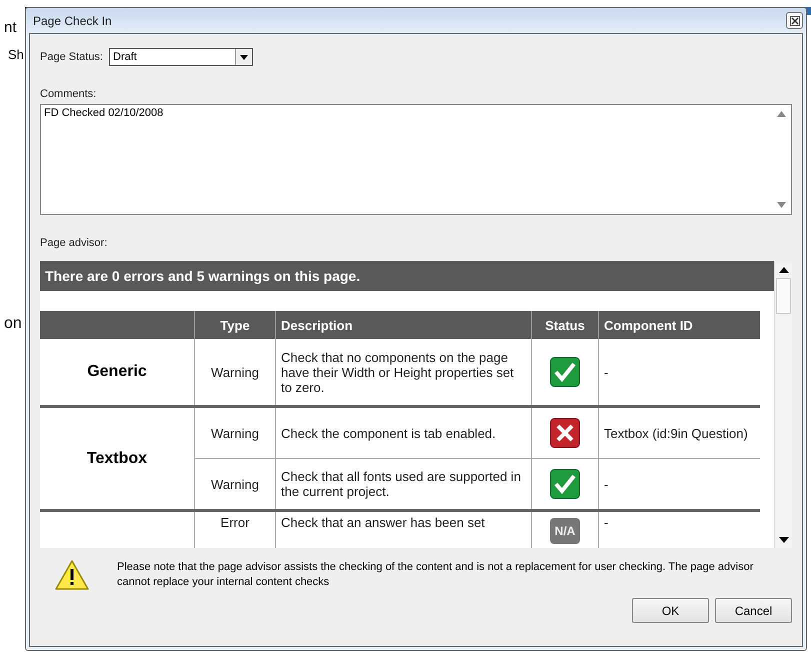  What do you see at coordinates (117, 458) in the screenshot?
I see `group-name: Textbox` at bounding box center [117, 458].